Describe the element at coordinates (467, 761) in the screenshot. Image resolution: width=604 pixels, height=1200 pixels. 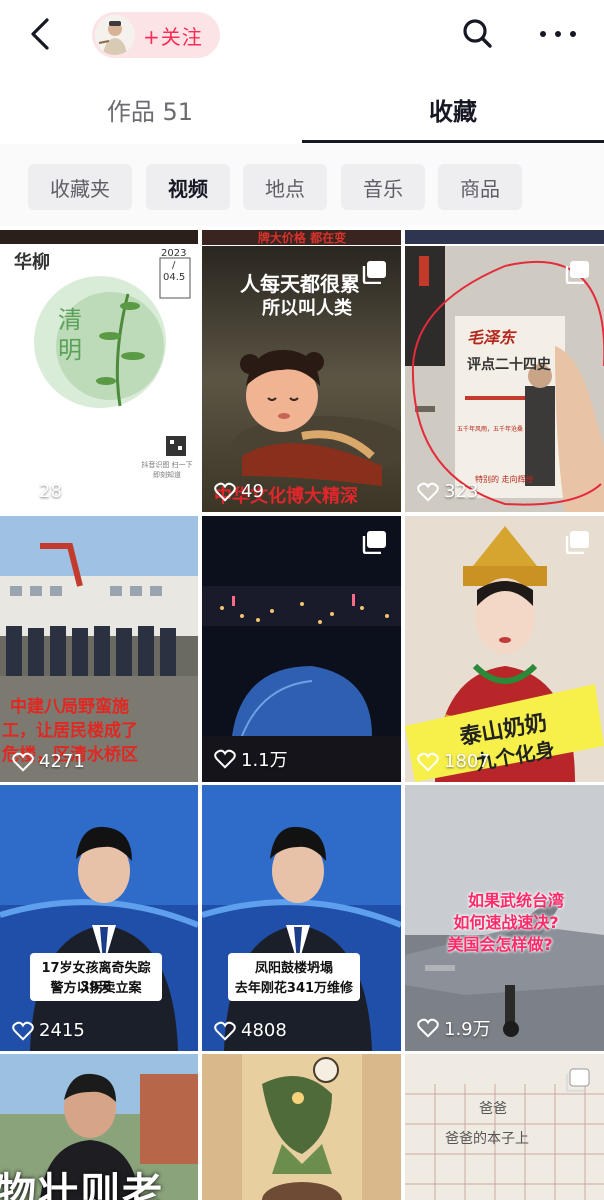
I see `like-count-value: 1807` at that location.